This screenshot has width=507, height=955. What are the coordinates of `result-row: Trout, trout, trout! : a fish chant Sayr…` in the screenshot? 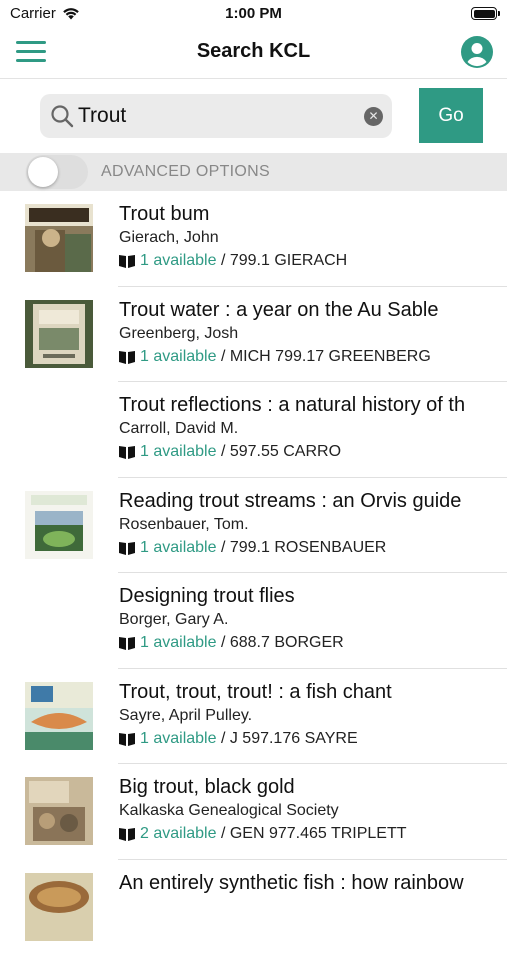 It's located at (253, 717).